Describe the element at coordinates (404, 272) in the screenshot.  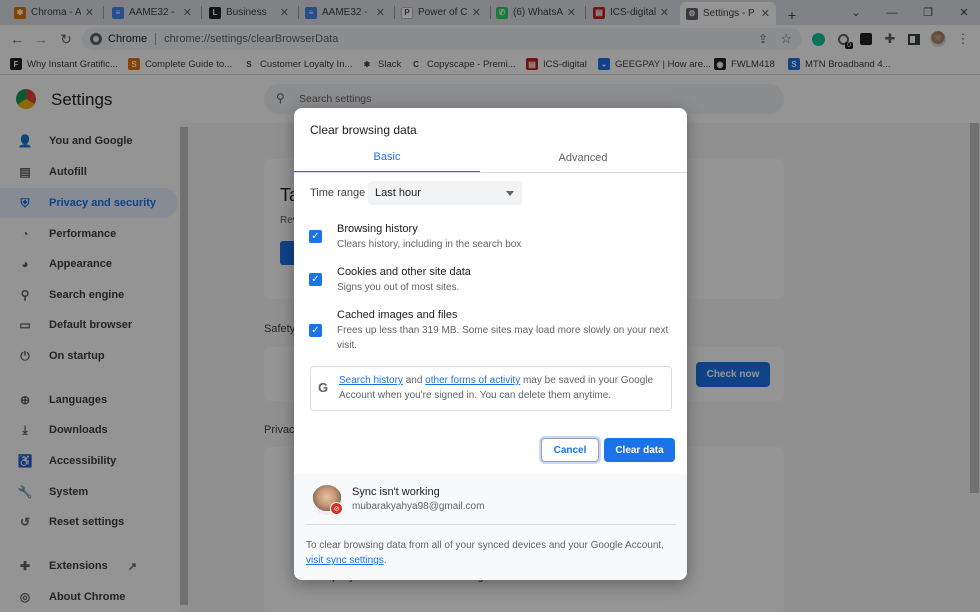
I see `cookies-title: Cookies and other site data` at that location.